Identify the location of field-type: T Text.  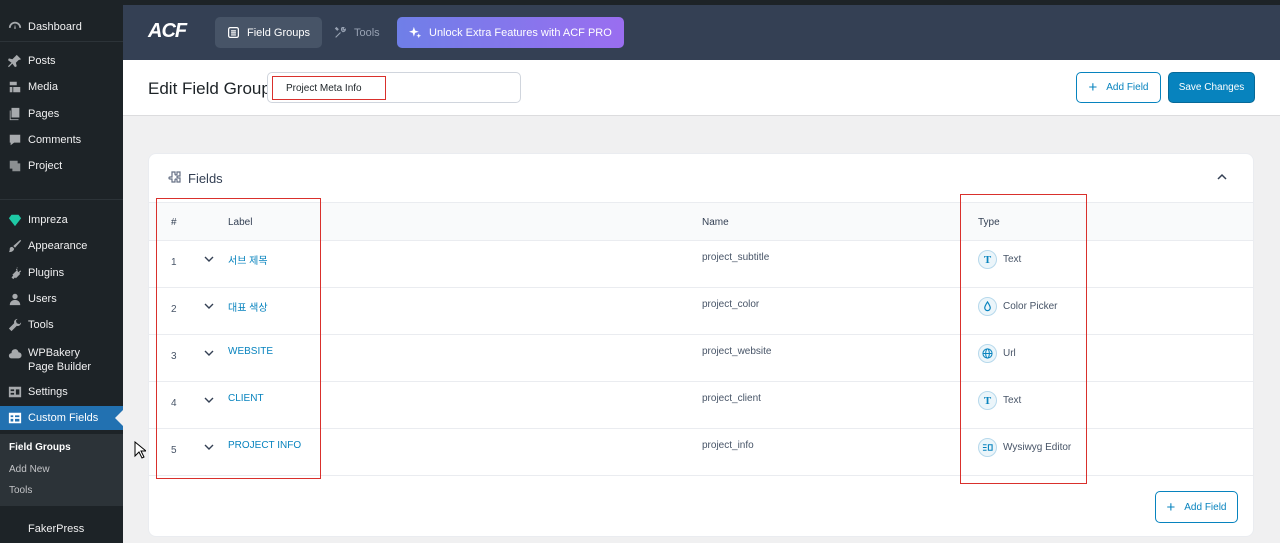
(999, 400).